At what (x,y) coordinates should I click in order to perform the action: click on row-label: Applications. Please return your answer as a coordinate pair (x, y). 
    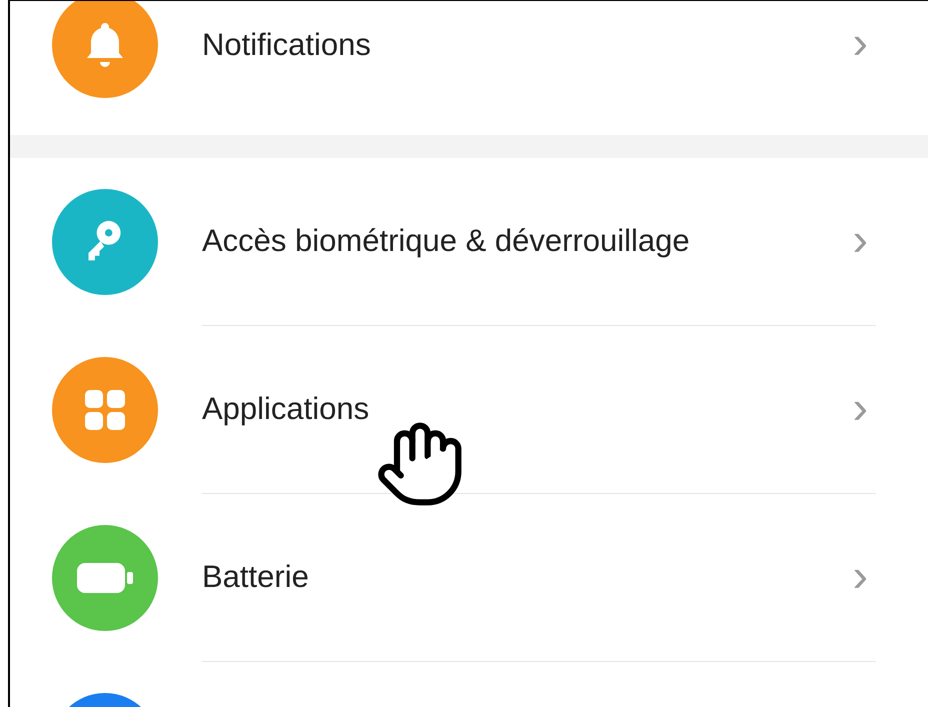
    Looking at the image, I should click on (286, 409).